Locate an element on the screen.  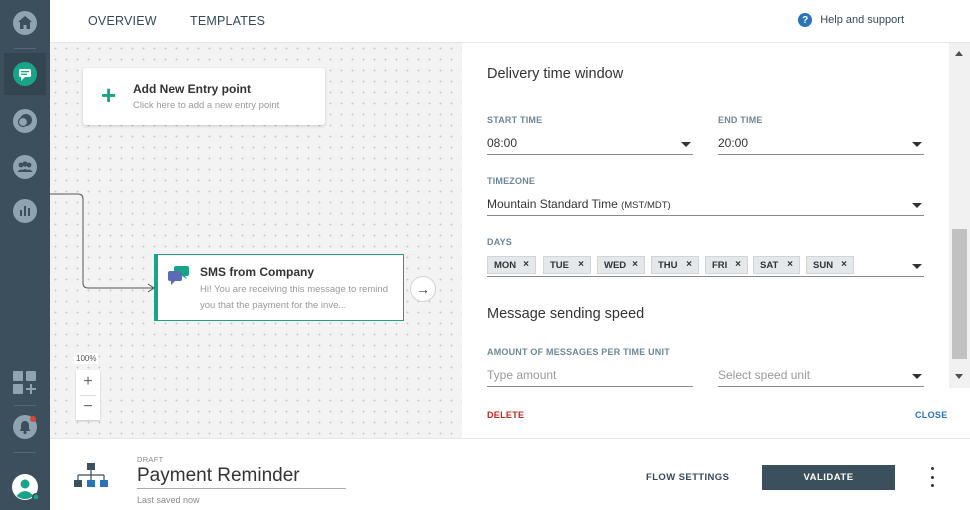
scroll-up-icon is located at coordinates (959, 53).